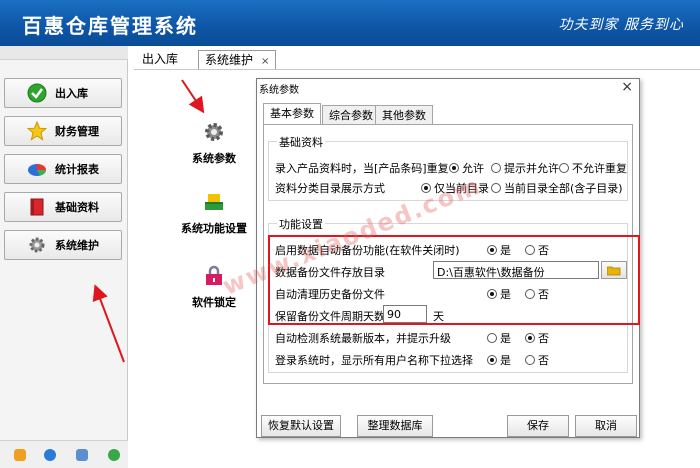 The height and width of the screenshot is (468, 700). What do you see at coordinates (404, 115) in the screenshot?
I see `tab-other-params: 其他参数` at bounding box center [404, 115].